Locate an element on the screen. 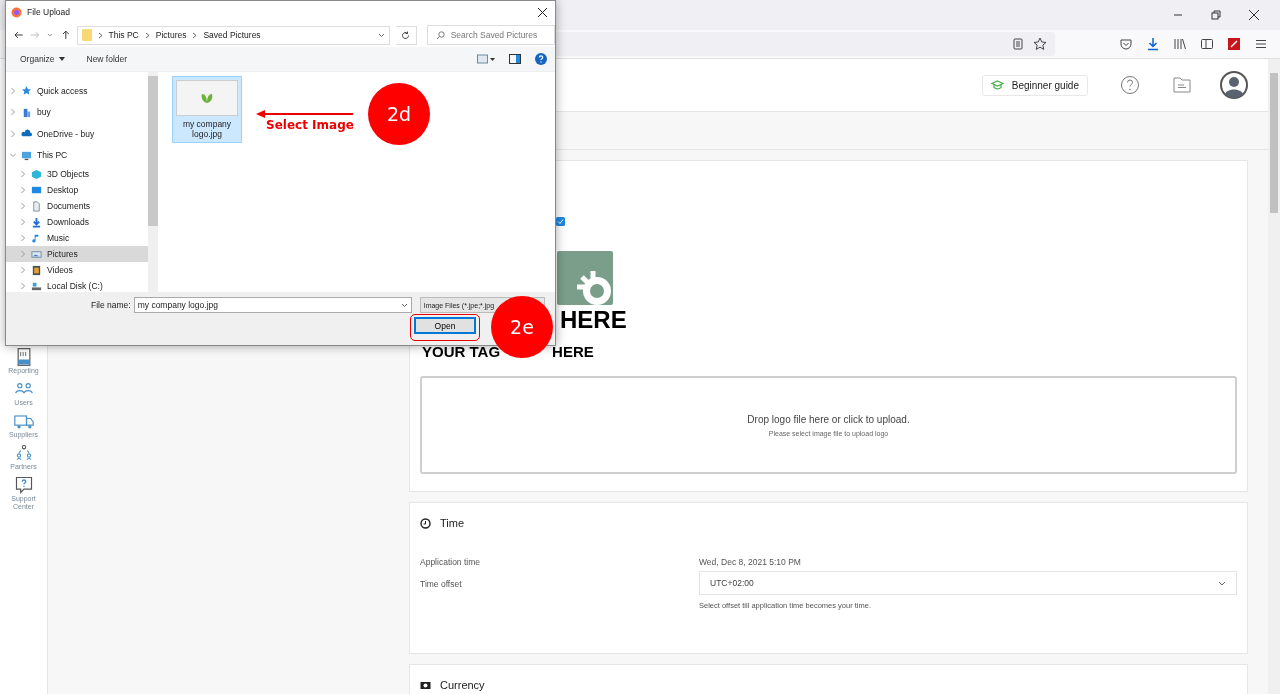  nav-item: OneDrive - buy is located at coordinates (77, 134).